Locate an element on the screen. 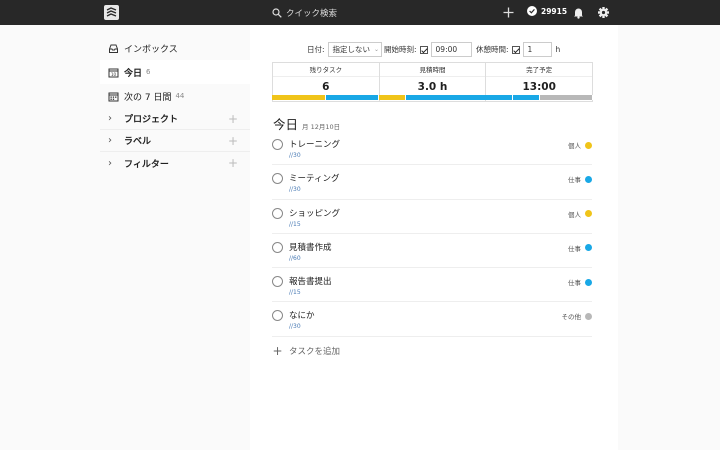 This screenshot has width=720, height=450. start-time-input: 09:00 is located at coordinates (451, 49).